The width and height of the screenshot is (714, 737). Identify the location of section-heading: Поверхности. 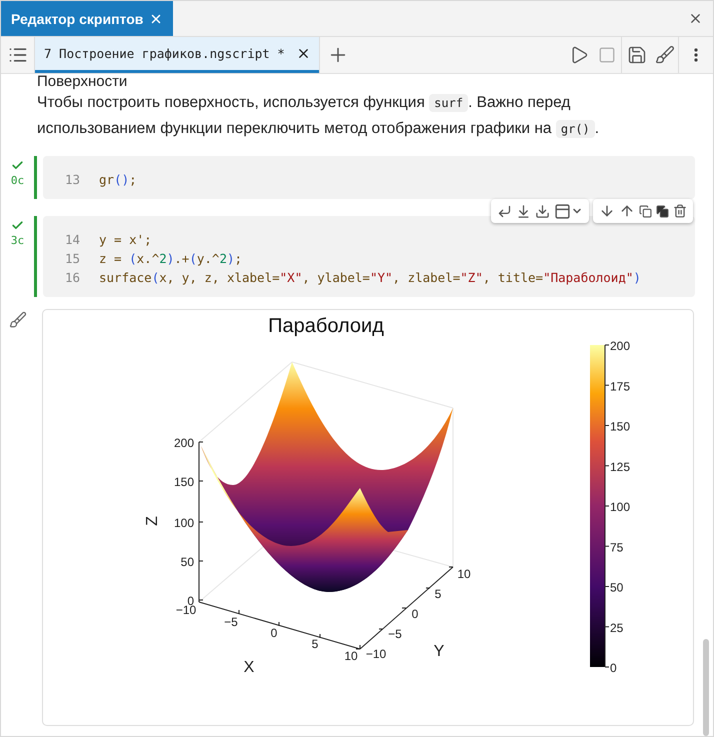
(82, 82).